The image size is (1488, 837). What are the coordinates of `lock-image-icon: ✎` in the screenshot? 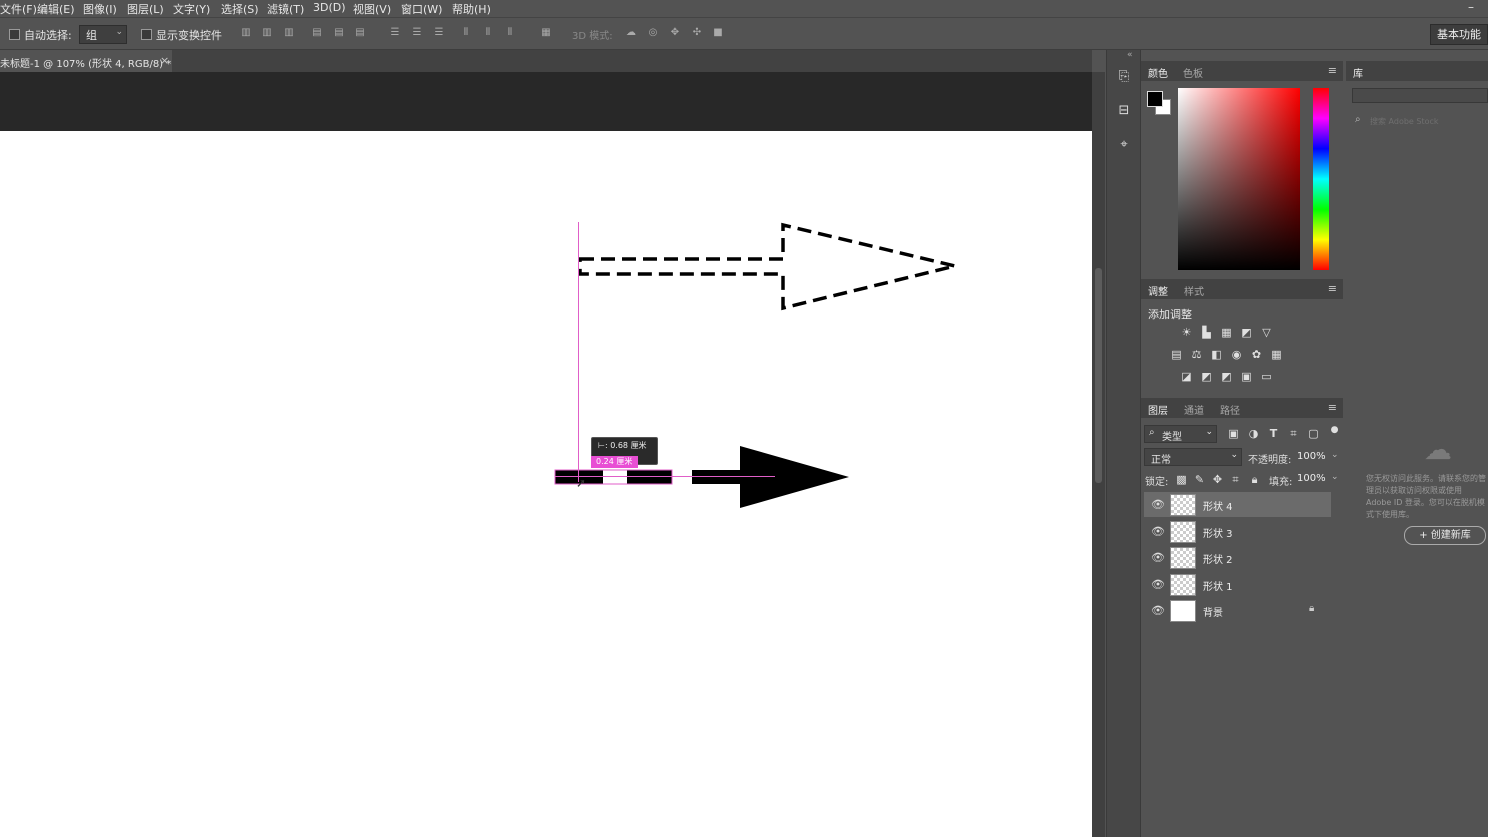 It's located at (1199, 479).